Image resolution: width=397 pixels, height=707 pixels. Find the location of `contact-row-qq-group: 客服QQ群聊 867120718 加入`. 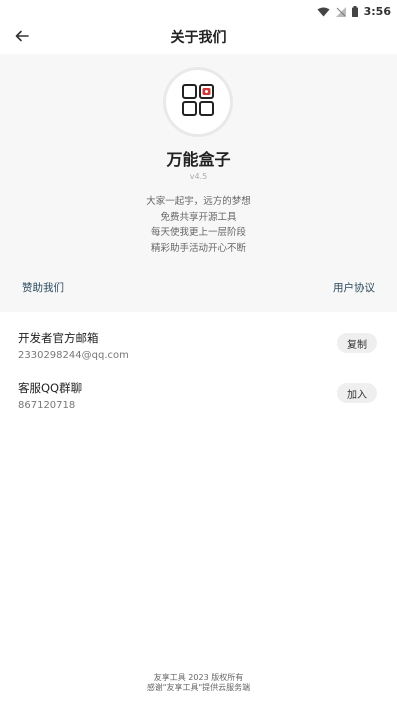

contact-row-qq-group: 客服QQ群聊 867120718 加入 is located at coordinates (198, 403).